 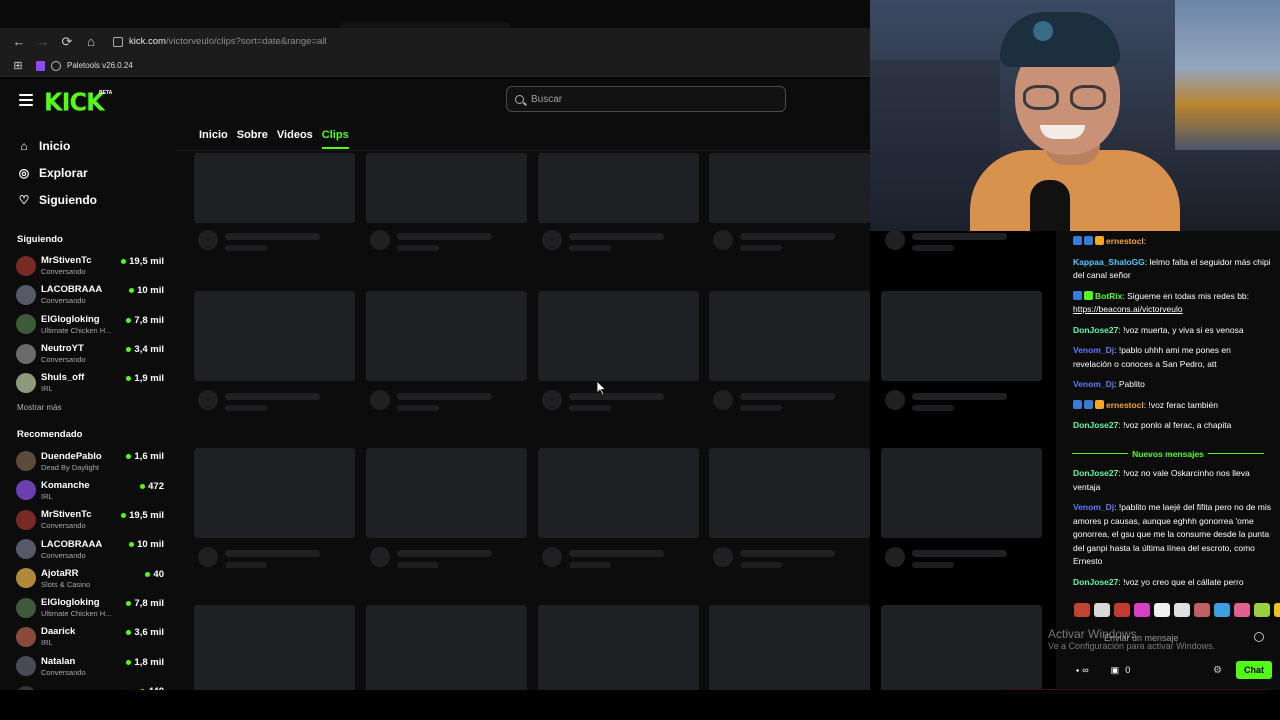 I want to click on show-more-link: Mostrar más, so click(x=88, y=407).